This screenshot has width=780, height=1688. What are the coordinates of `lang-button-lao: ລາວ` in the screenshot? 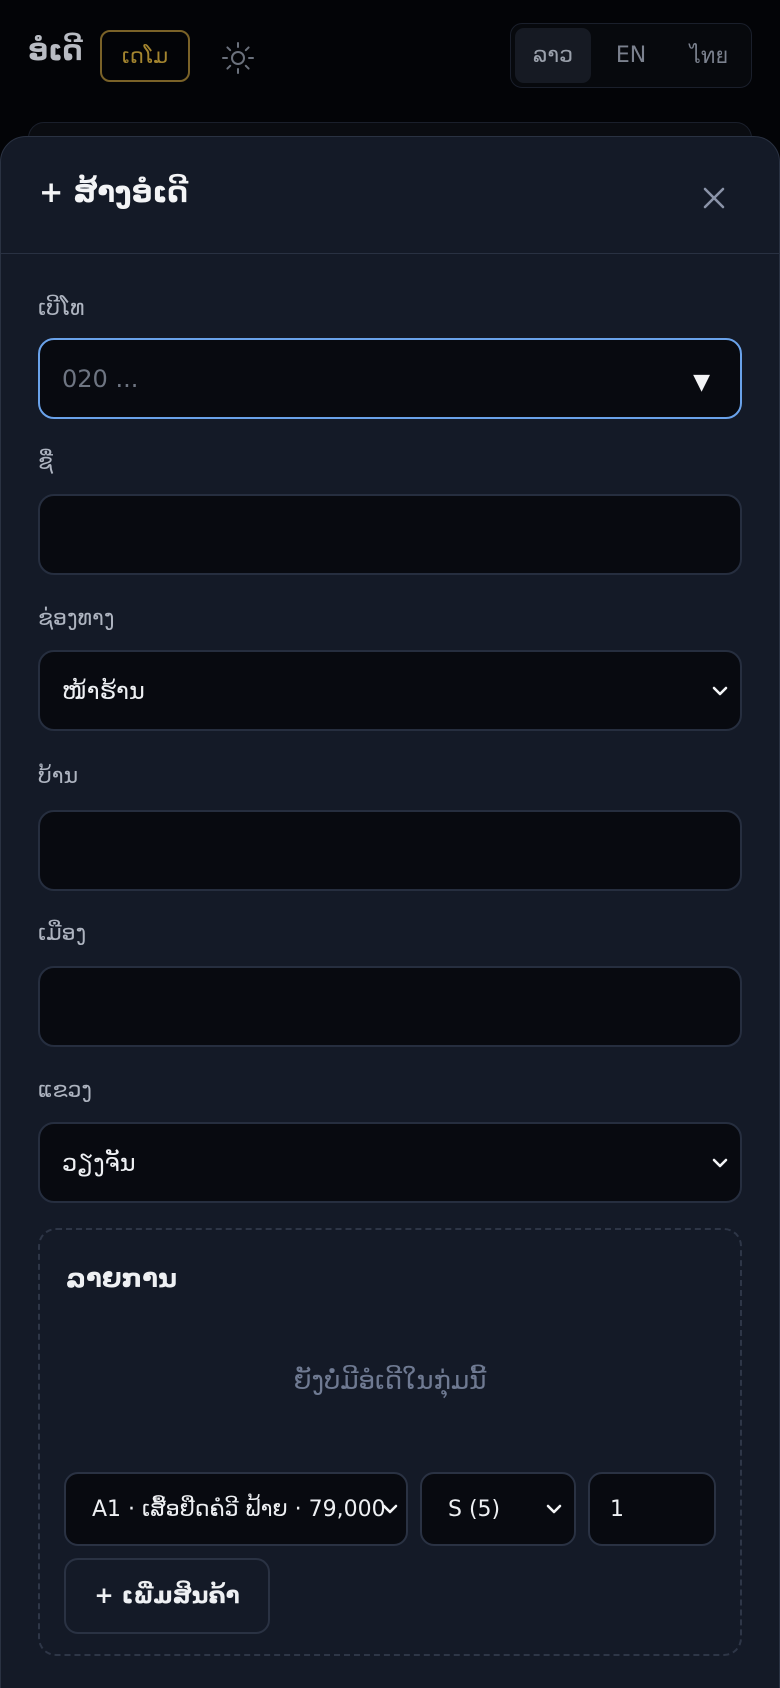 It's located at (553, 55).